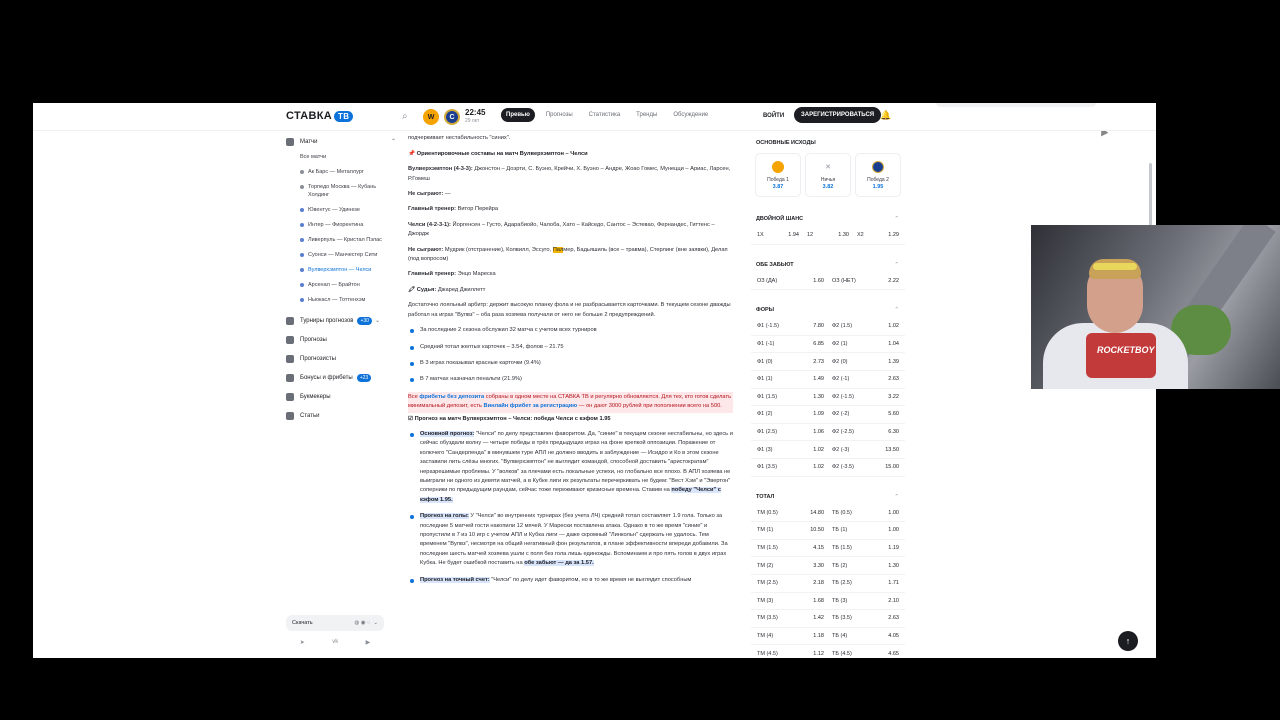 This screenshot has height=720, width=1280. What do you see at coordinates (828, 175) in the screenshot?
I see `odds-draw: ✕ Ничья 3.82` at bounding box center [828, 175].